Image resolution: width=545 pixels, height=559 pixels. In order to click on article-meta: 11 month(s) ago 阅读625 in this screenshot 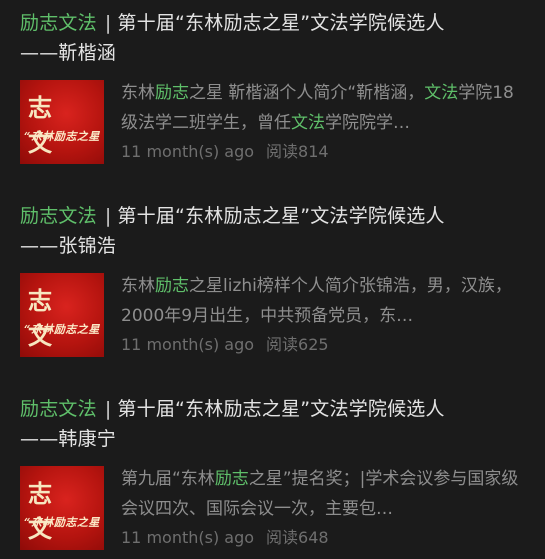, I will do `click(225, 345)`.